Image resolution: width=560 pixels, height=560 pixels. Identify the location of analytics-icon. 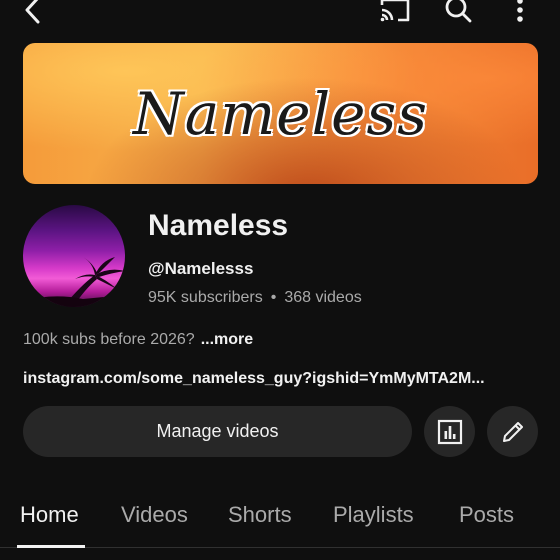
(449, 431).